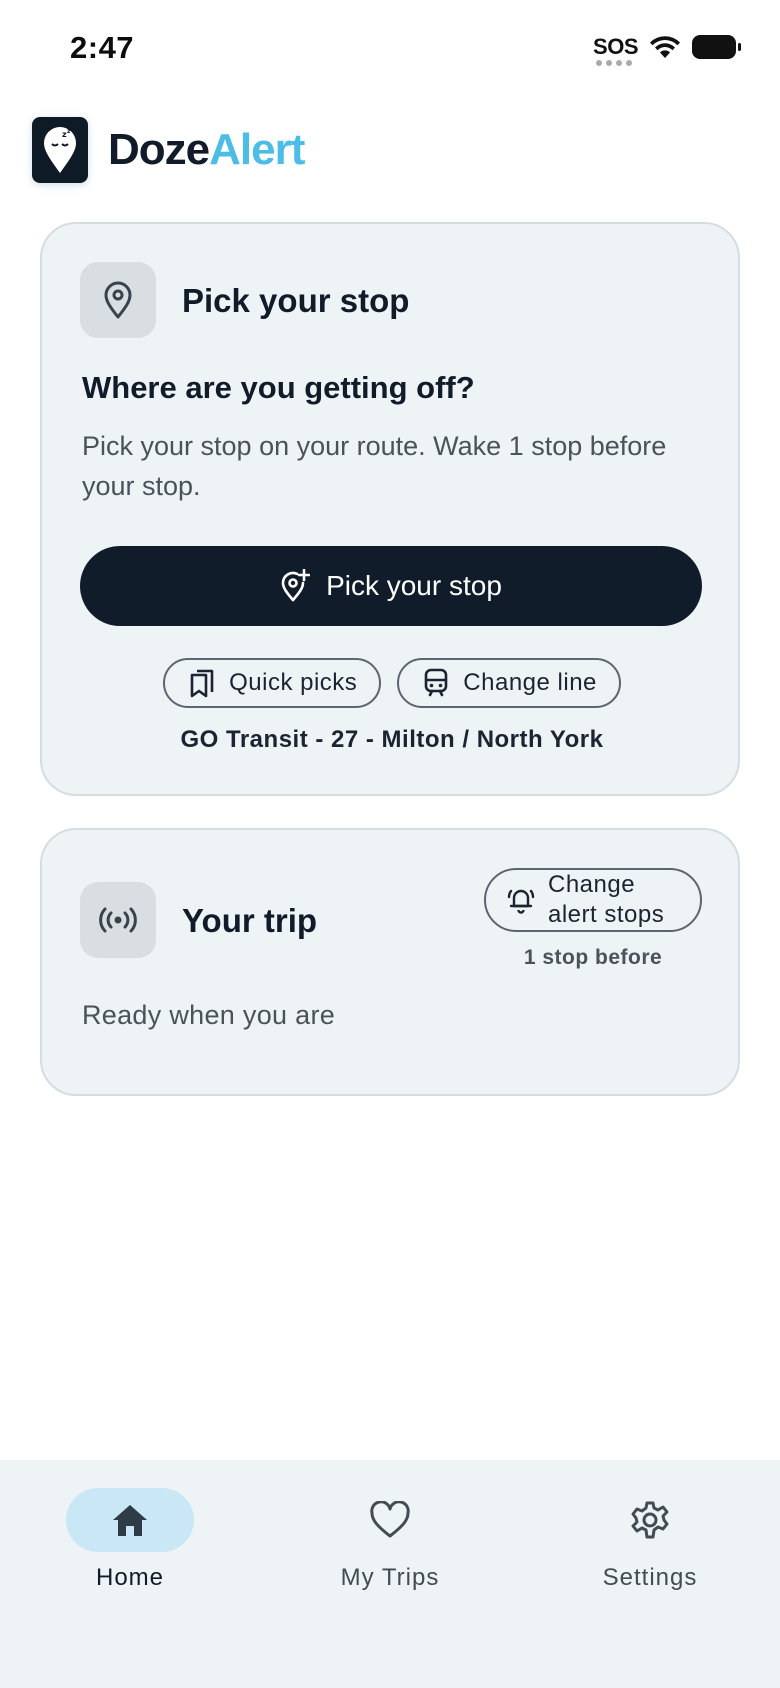  I want to click on nav-item-settings: Settings, so click(650, 1535).